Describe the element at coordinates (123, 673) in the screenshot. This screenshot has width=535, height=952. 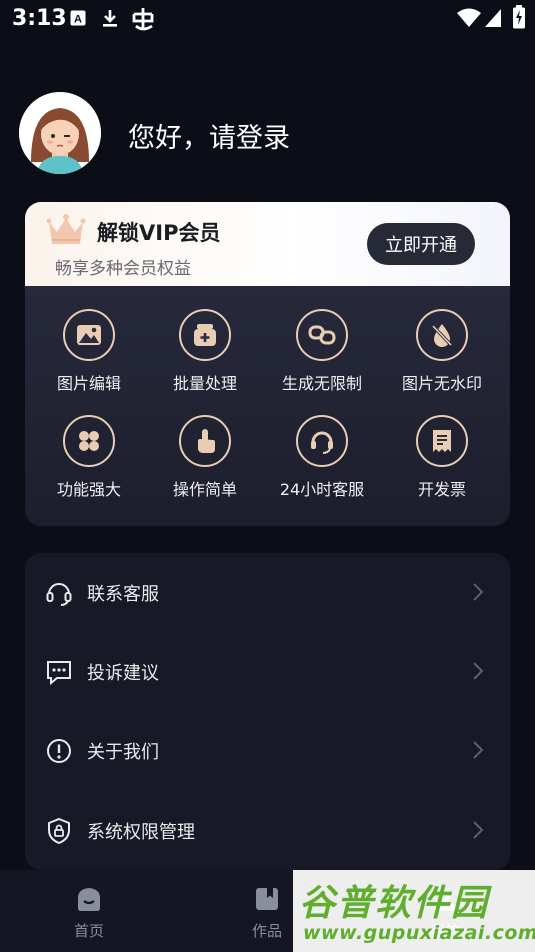
I see `menu-label: 投诉建议` at that location.